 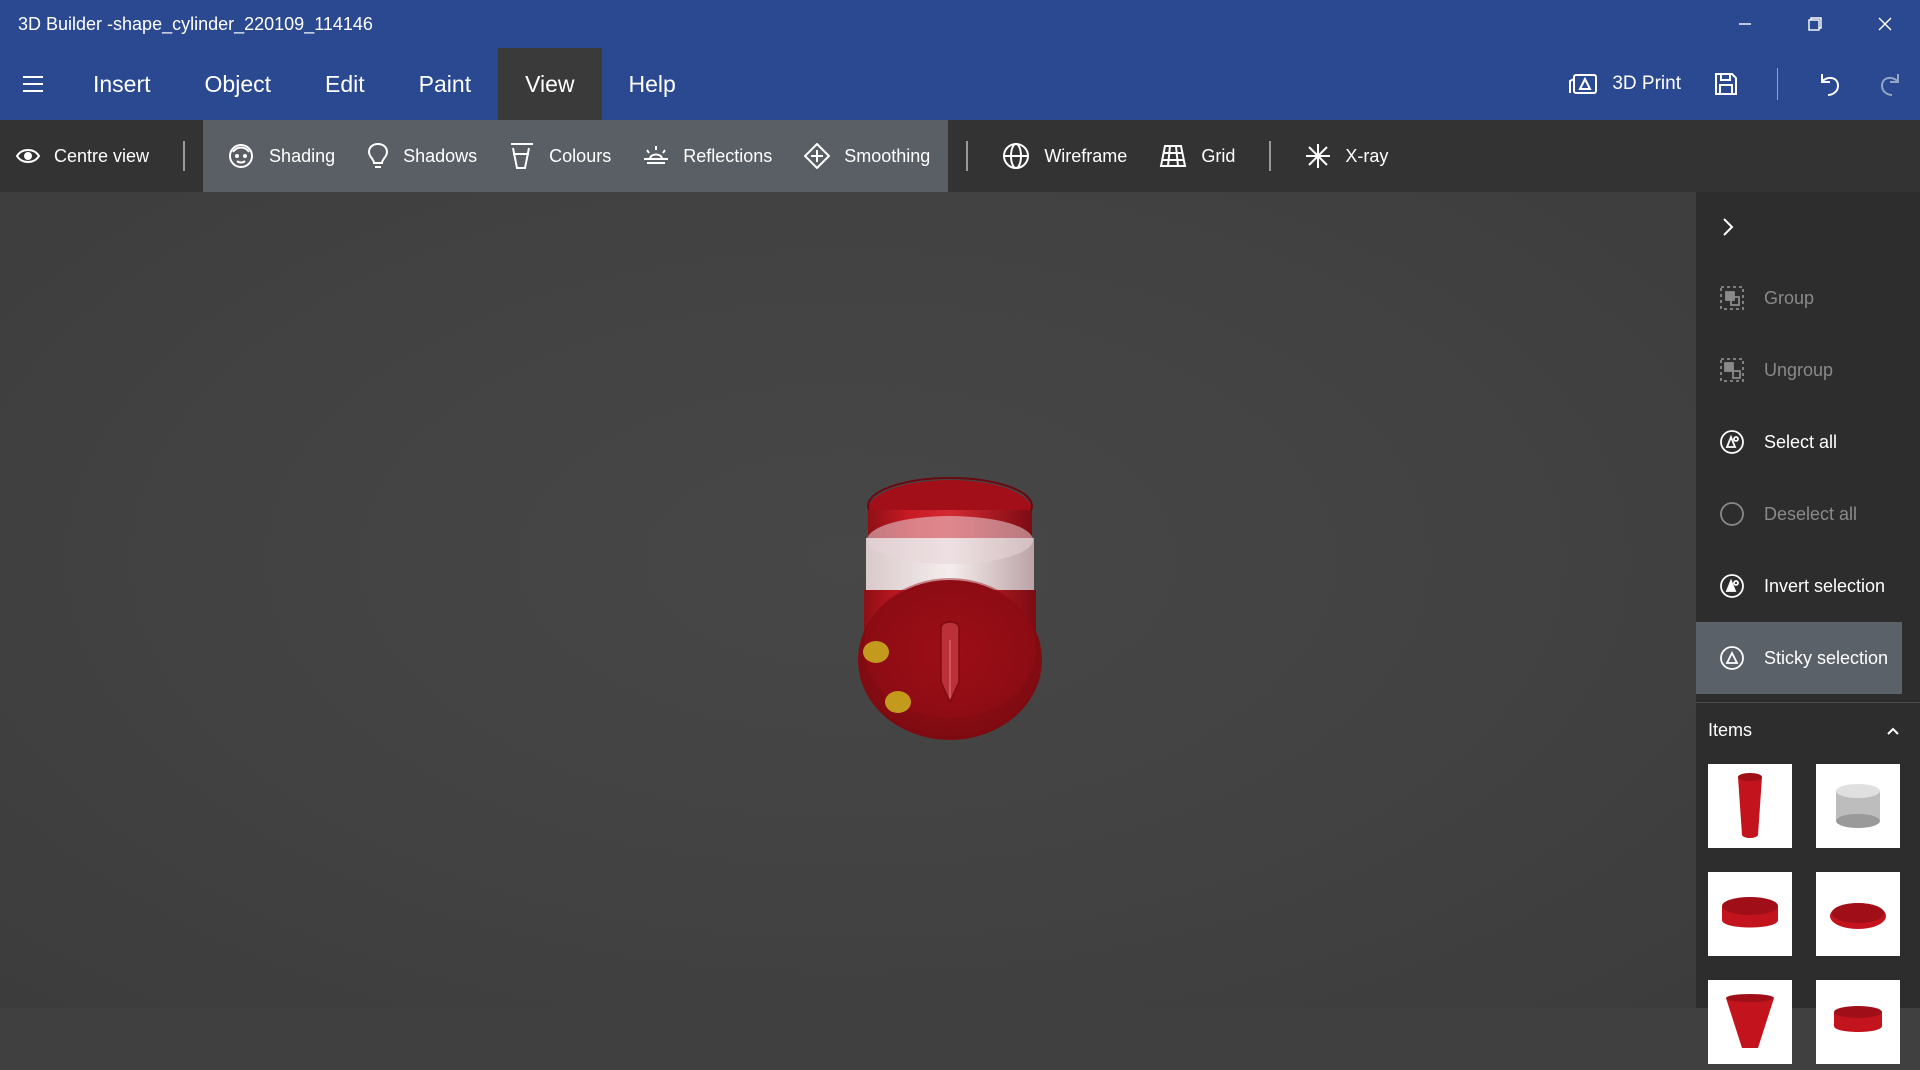 I want to click on title-bar: 3D Builder -shape_cylinder_220109_114146, so click(x=960, y=24).